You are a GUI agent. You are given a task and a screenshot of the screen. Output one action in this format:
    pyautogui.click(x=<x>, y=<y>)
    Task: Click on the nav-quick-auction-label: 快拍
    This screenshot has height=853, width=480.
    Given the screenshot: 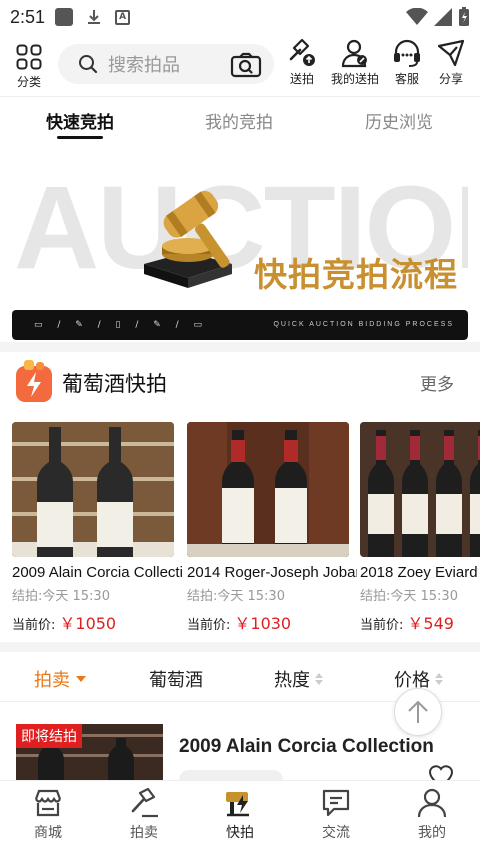 What is the action you would take?
    pyautogui.click(x=240, y=833)
    